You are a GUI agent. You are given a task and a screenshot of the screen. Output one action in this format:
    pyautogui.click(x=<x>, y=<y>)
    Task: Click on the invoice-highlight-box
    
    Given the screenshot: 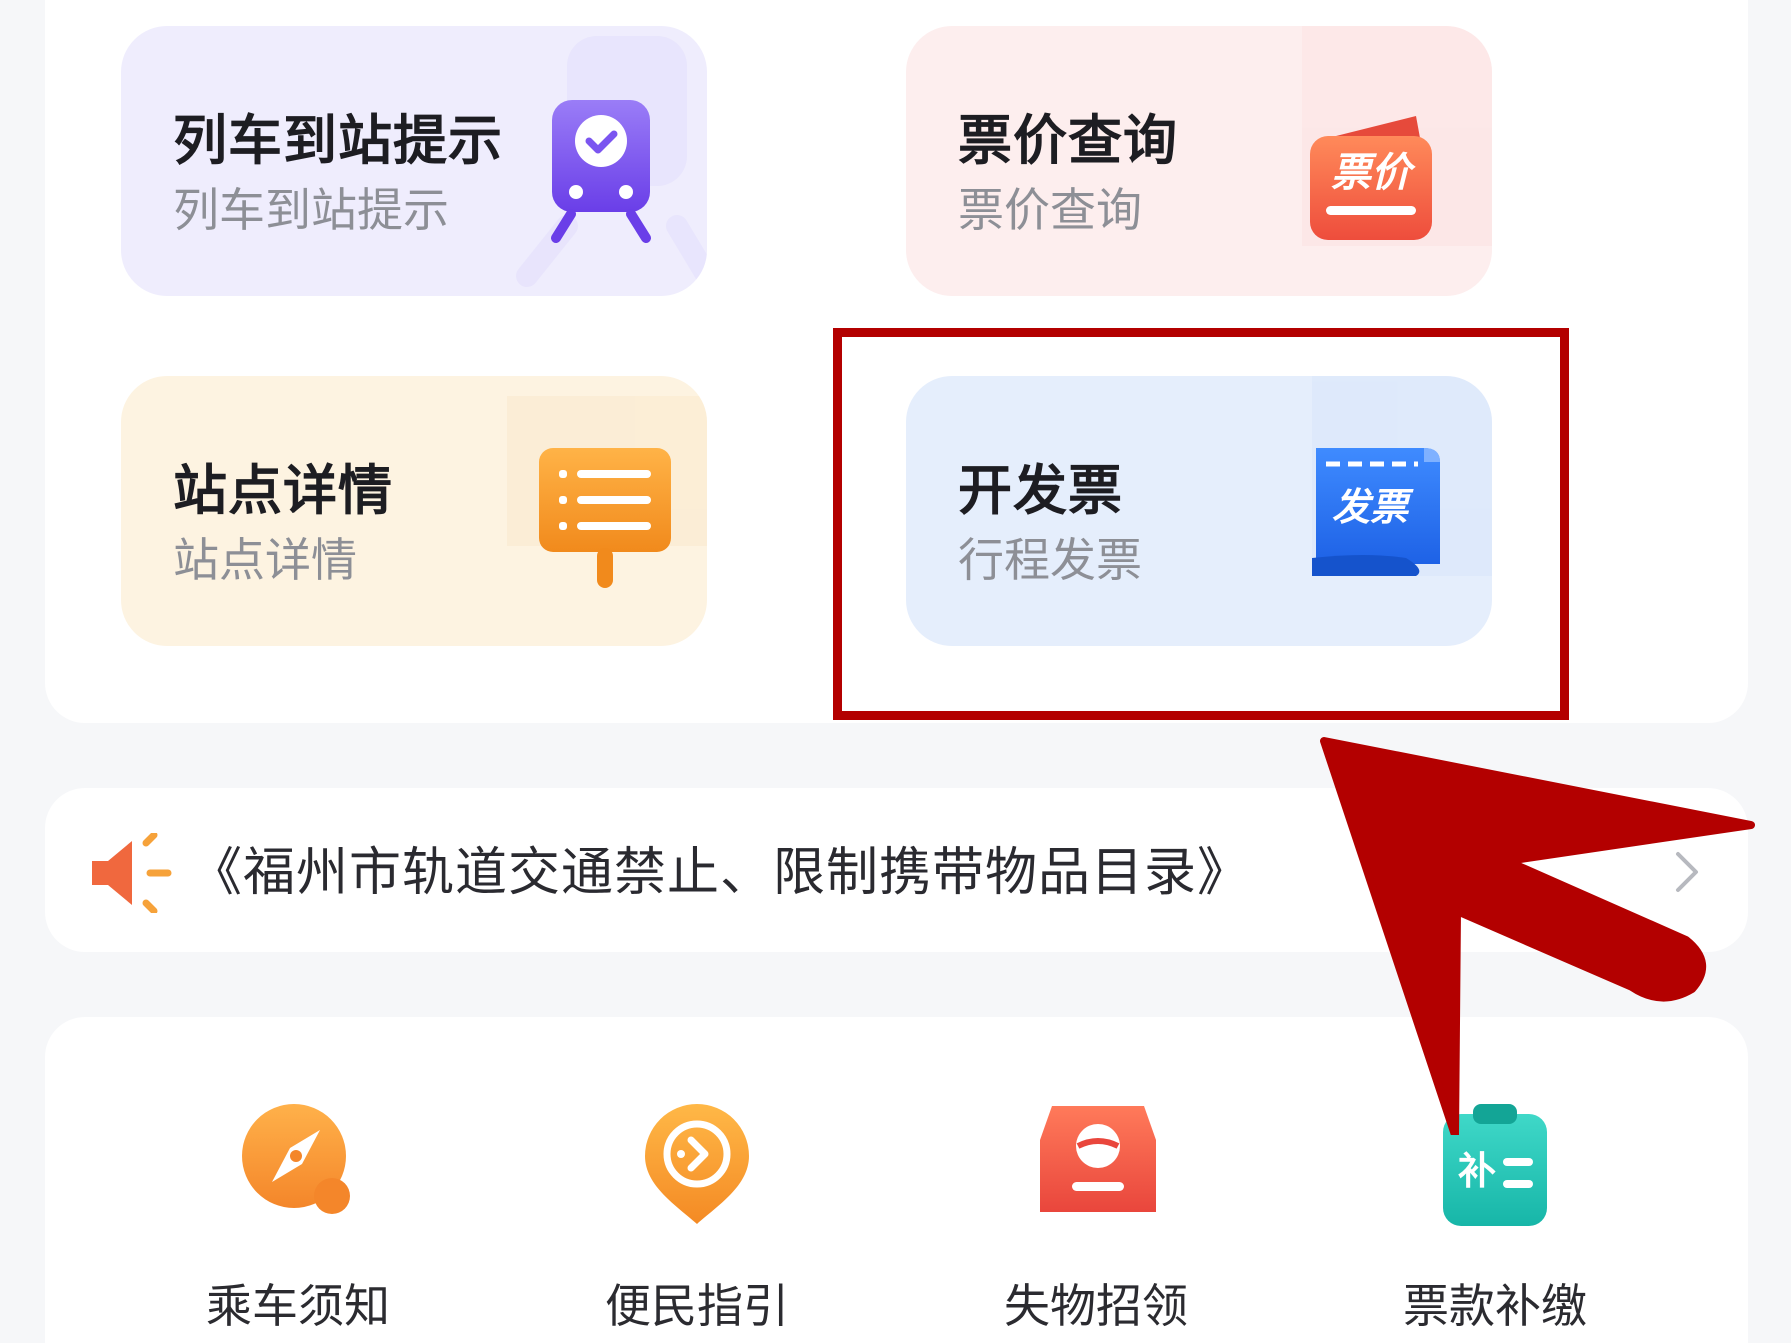 What is the action you would take?
    pyautogui.click(x=1201, y=524)
    